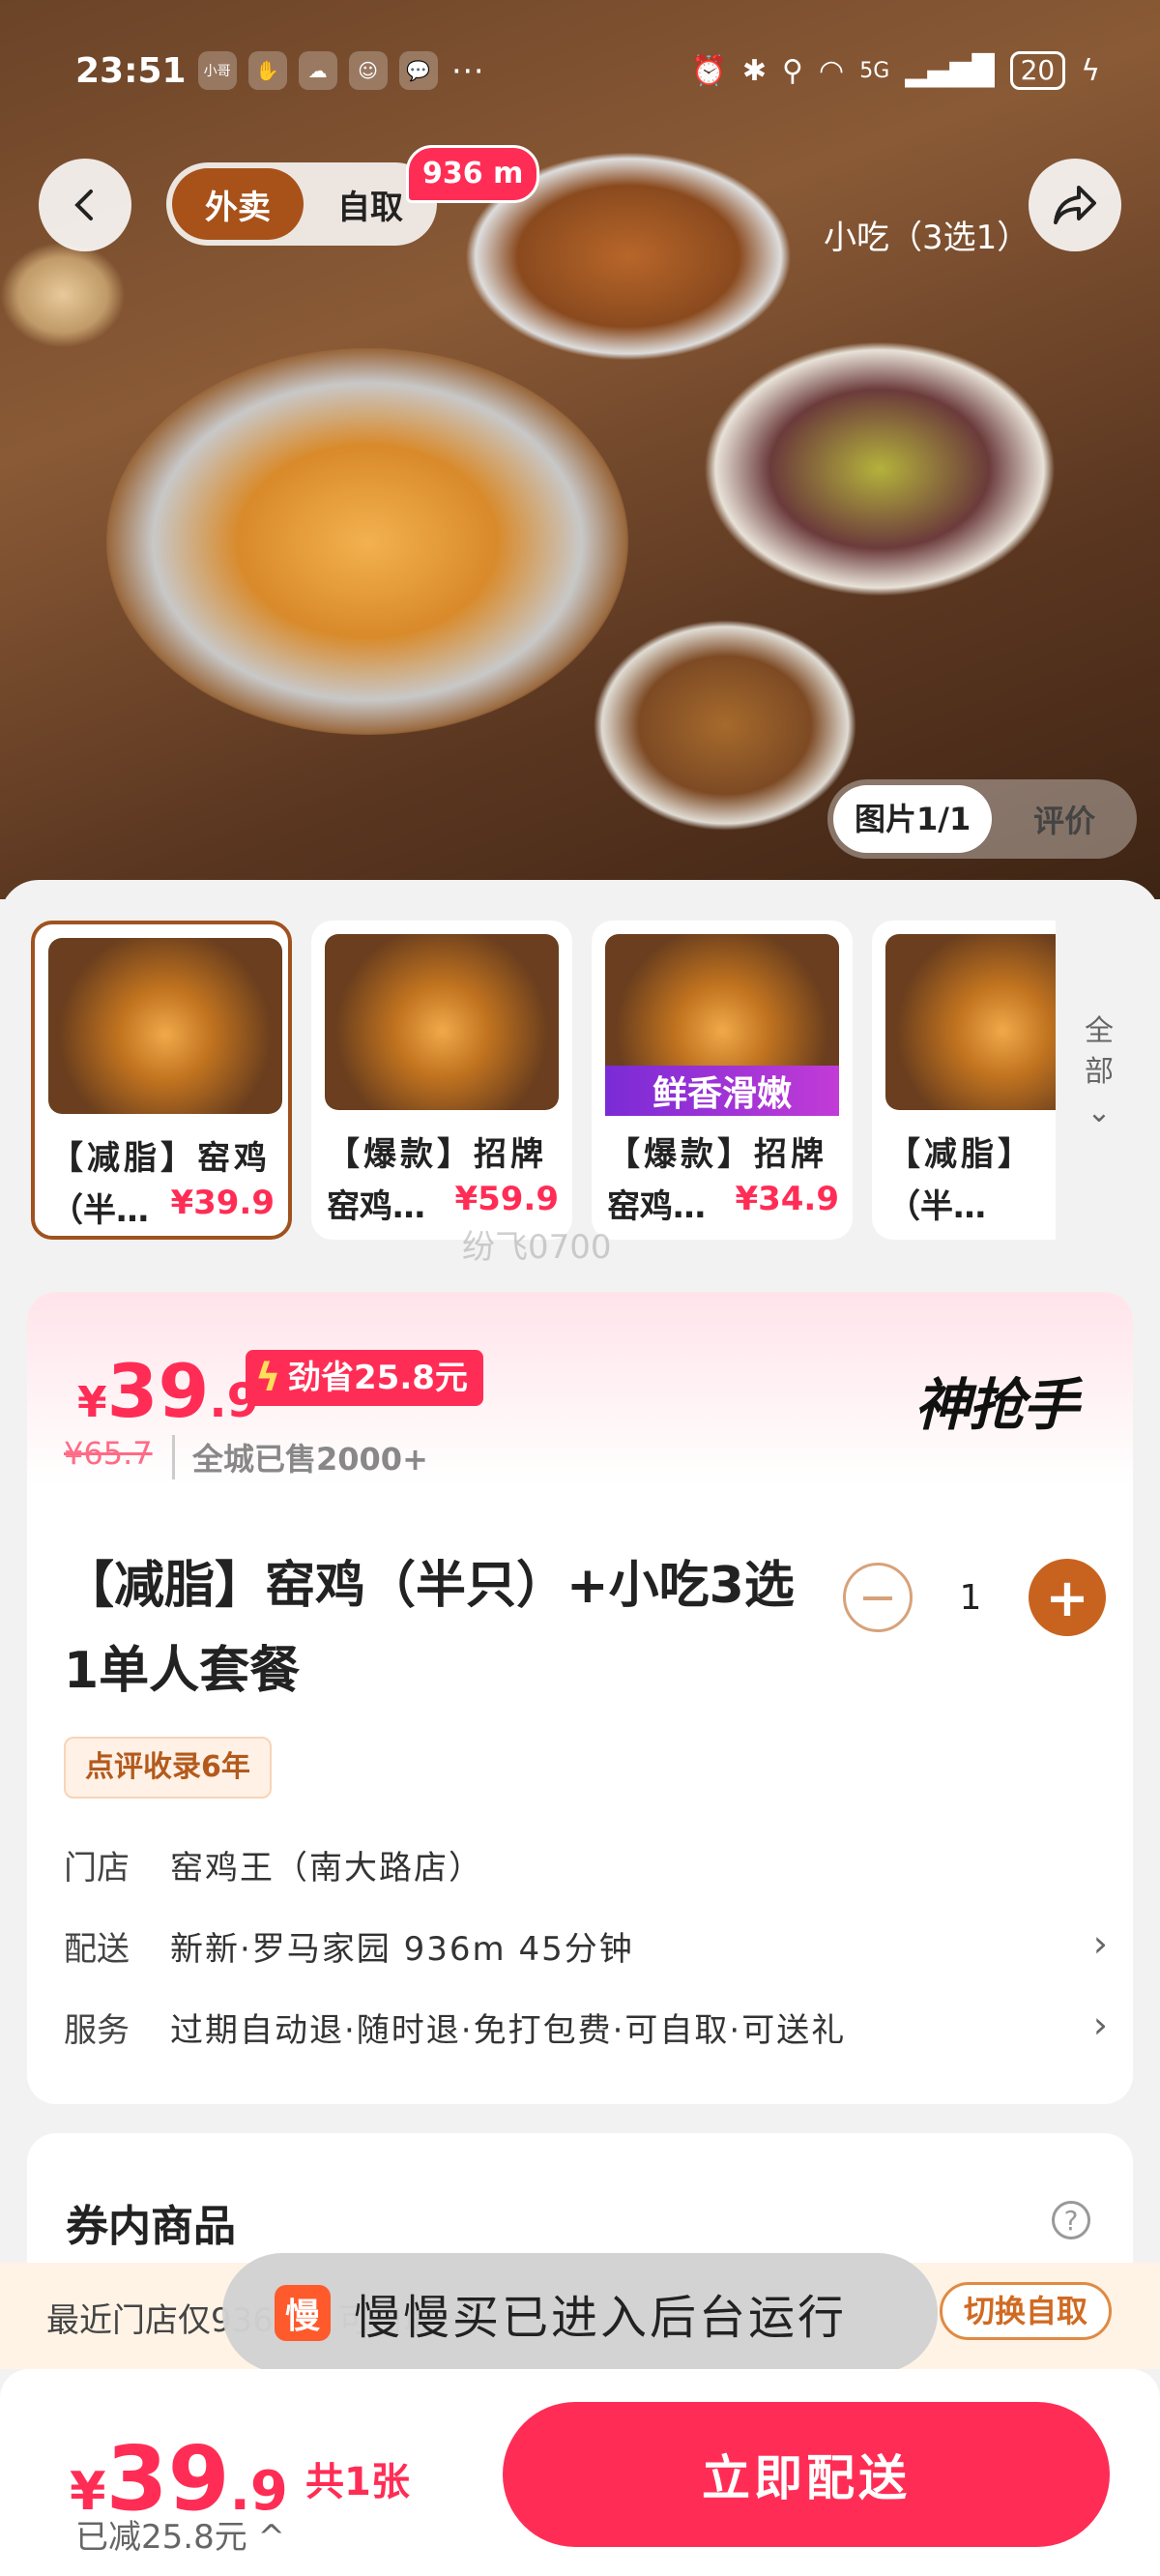  I want to click on chevron-left-icon, so click(83, 205).